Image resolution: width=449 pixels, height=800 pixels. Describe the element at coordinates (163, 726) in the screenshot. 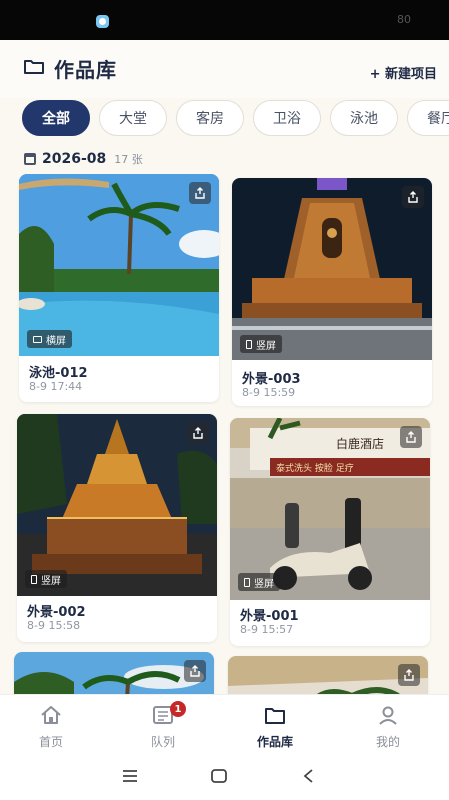

I see `nav-item-queue: 1 队列` at that location.